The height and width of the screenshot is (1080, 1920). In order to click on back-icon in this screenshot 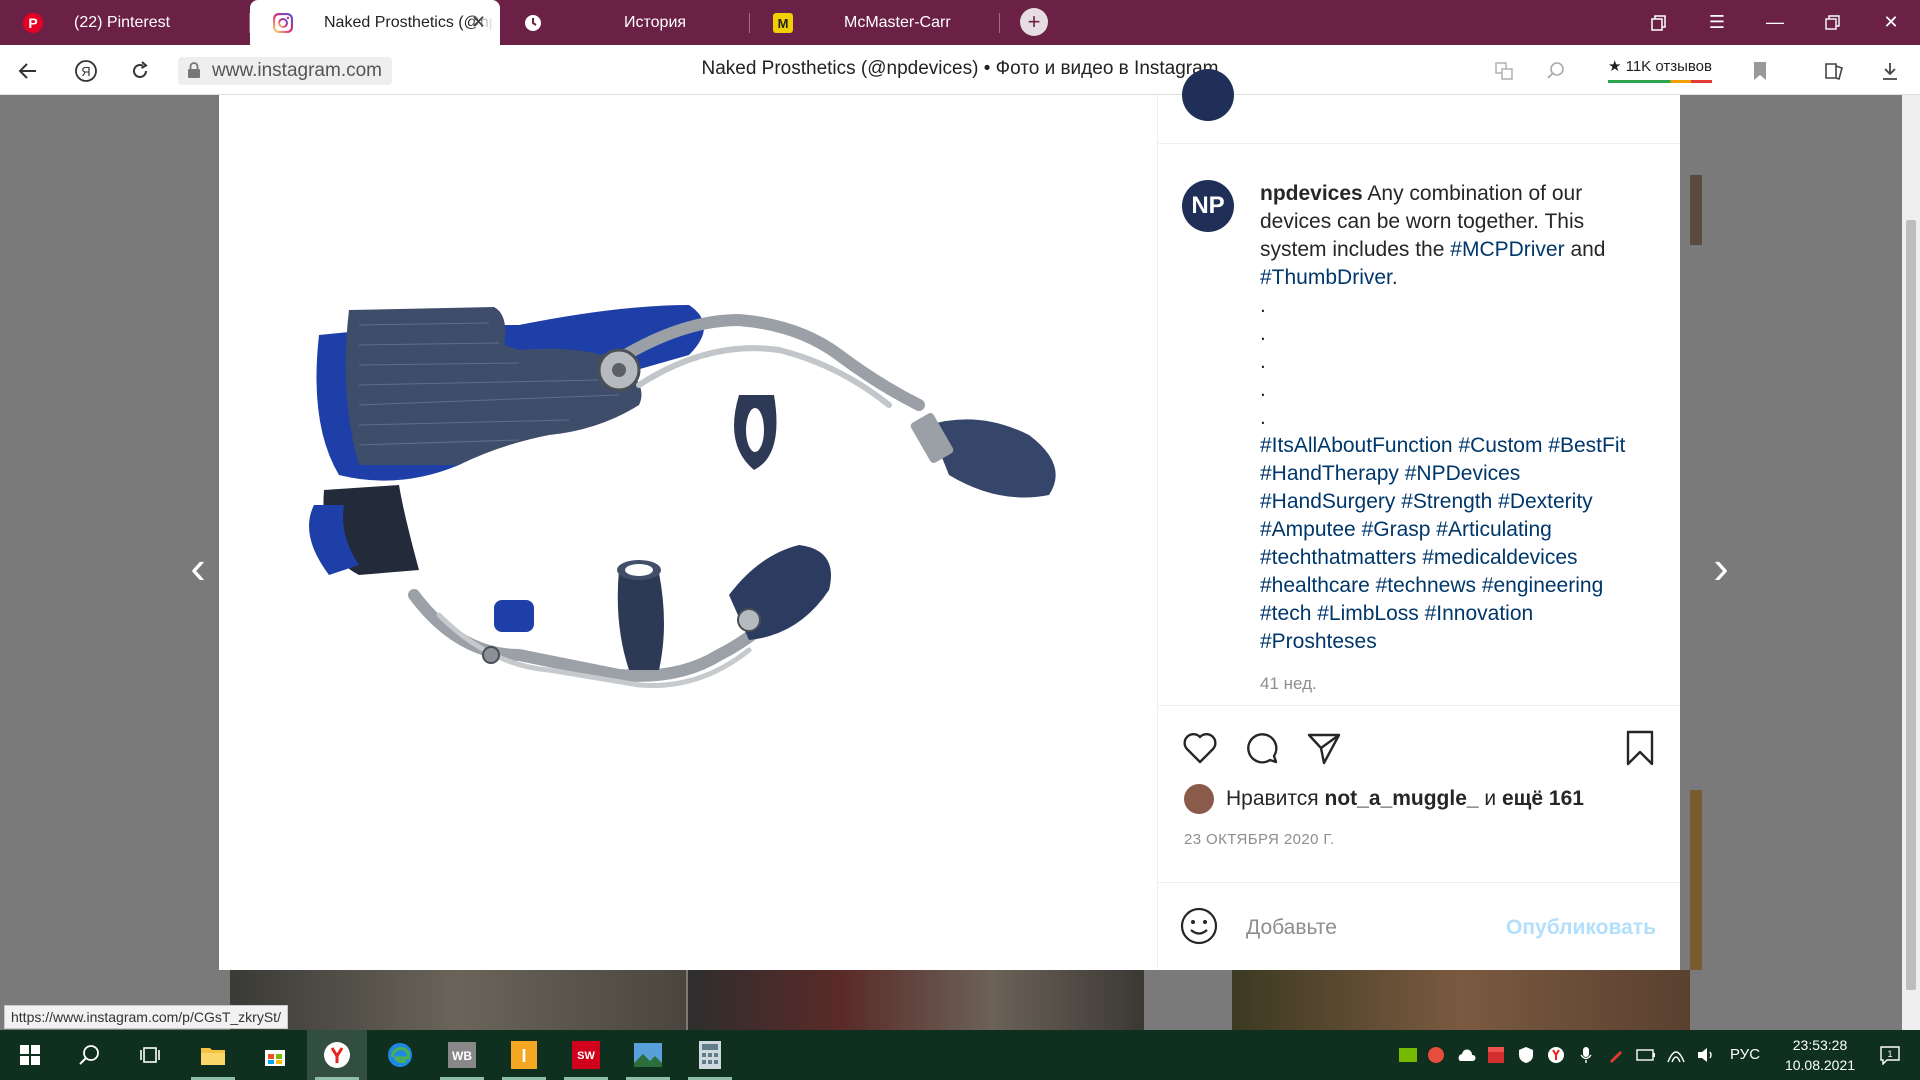, I will do `click(28, 71)`.